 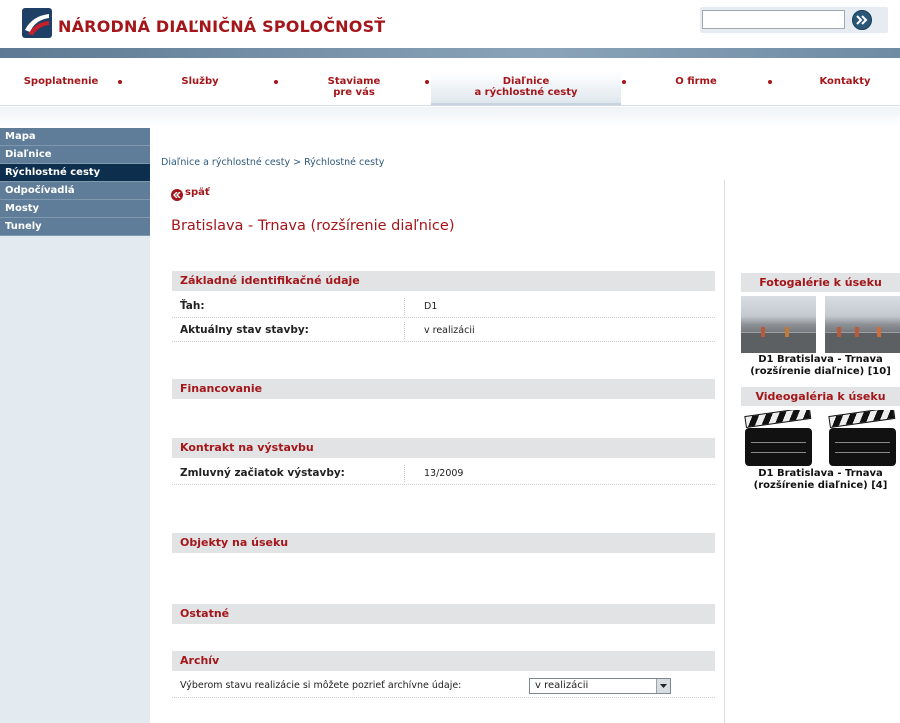 I want to click on nav-item-label: Kontakty, so click(x=845, y=81).